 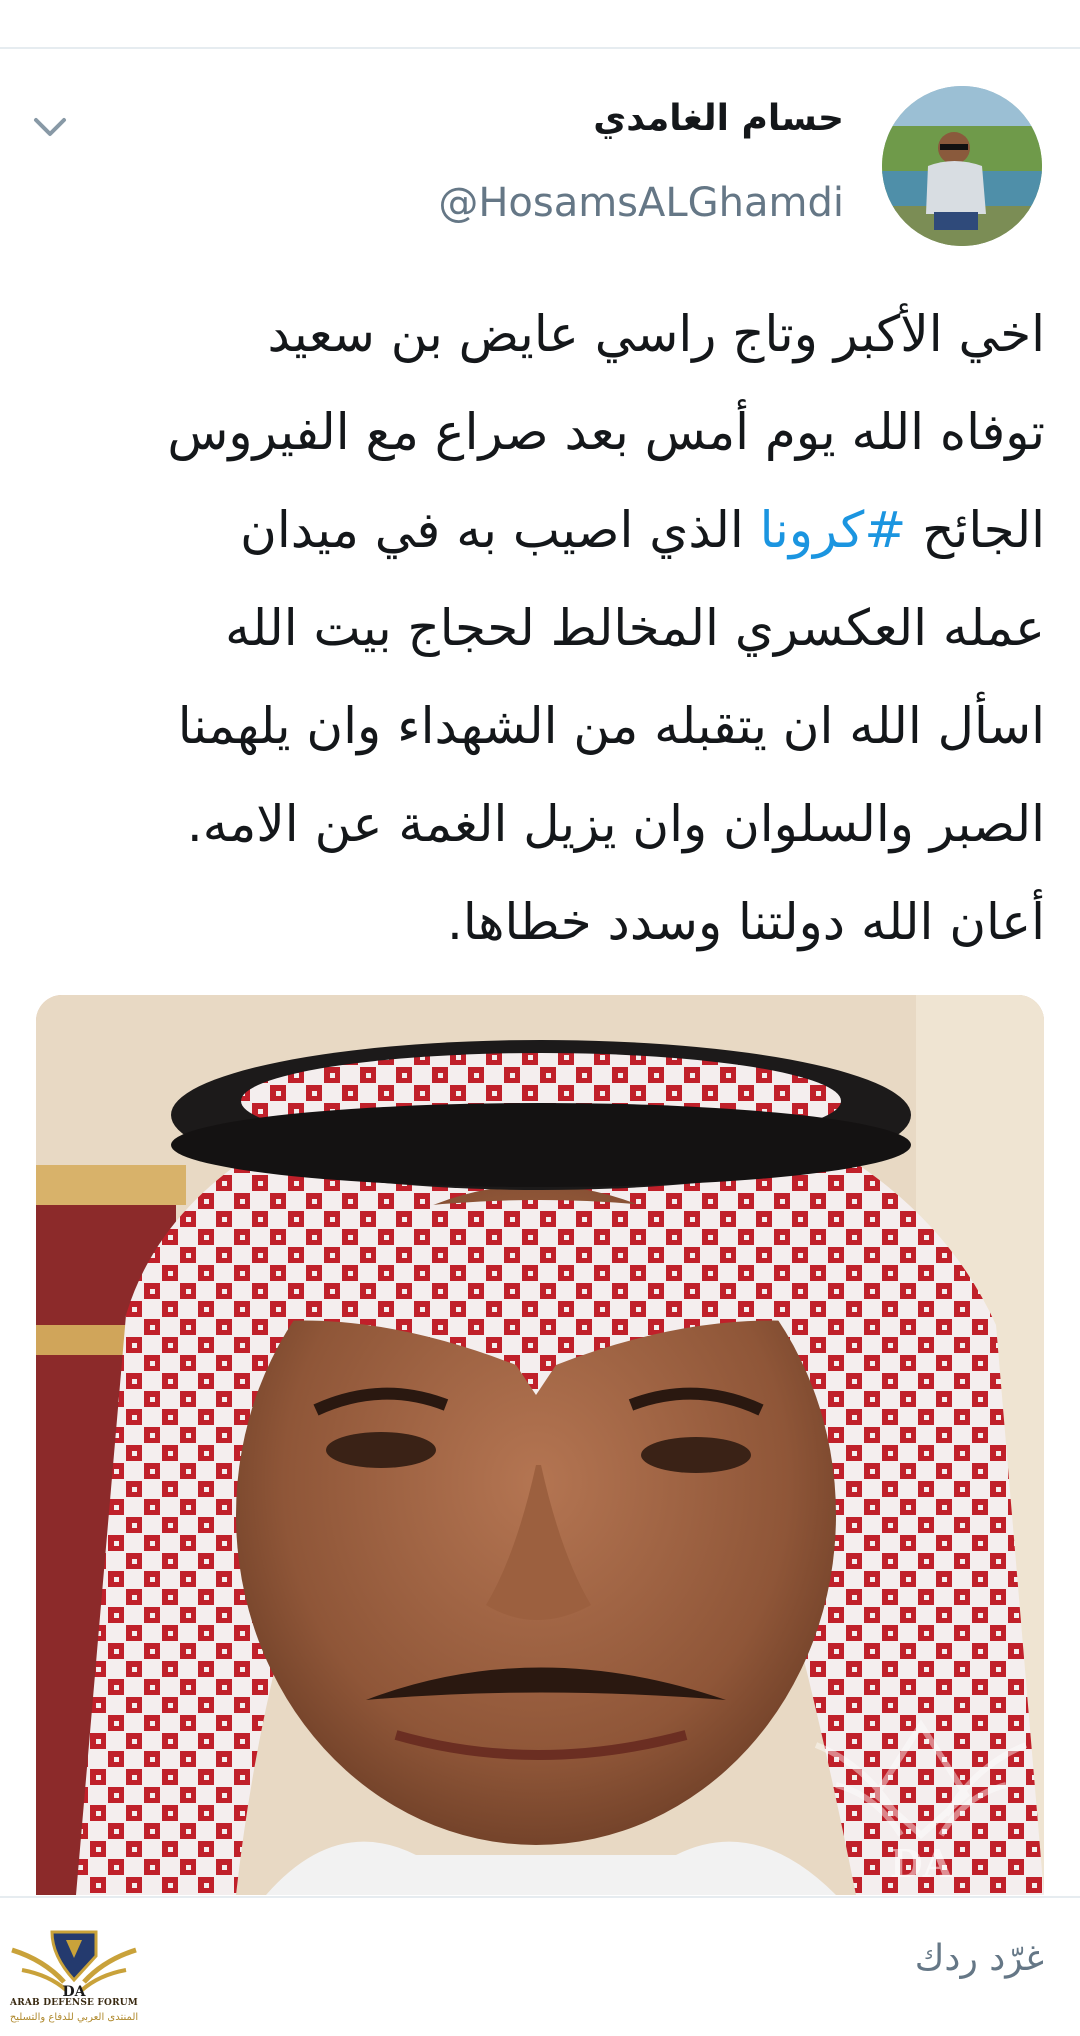 What do you see at coordinates (975, 530) in the screenshot?
I see `tweet-line-text: الجائح` at bounding box center [975, 530].